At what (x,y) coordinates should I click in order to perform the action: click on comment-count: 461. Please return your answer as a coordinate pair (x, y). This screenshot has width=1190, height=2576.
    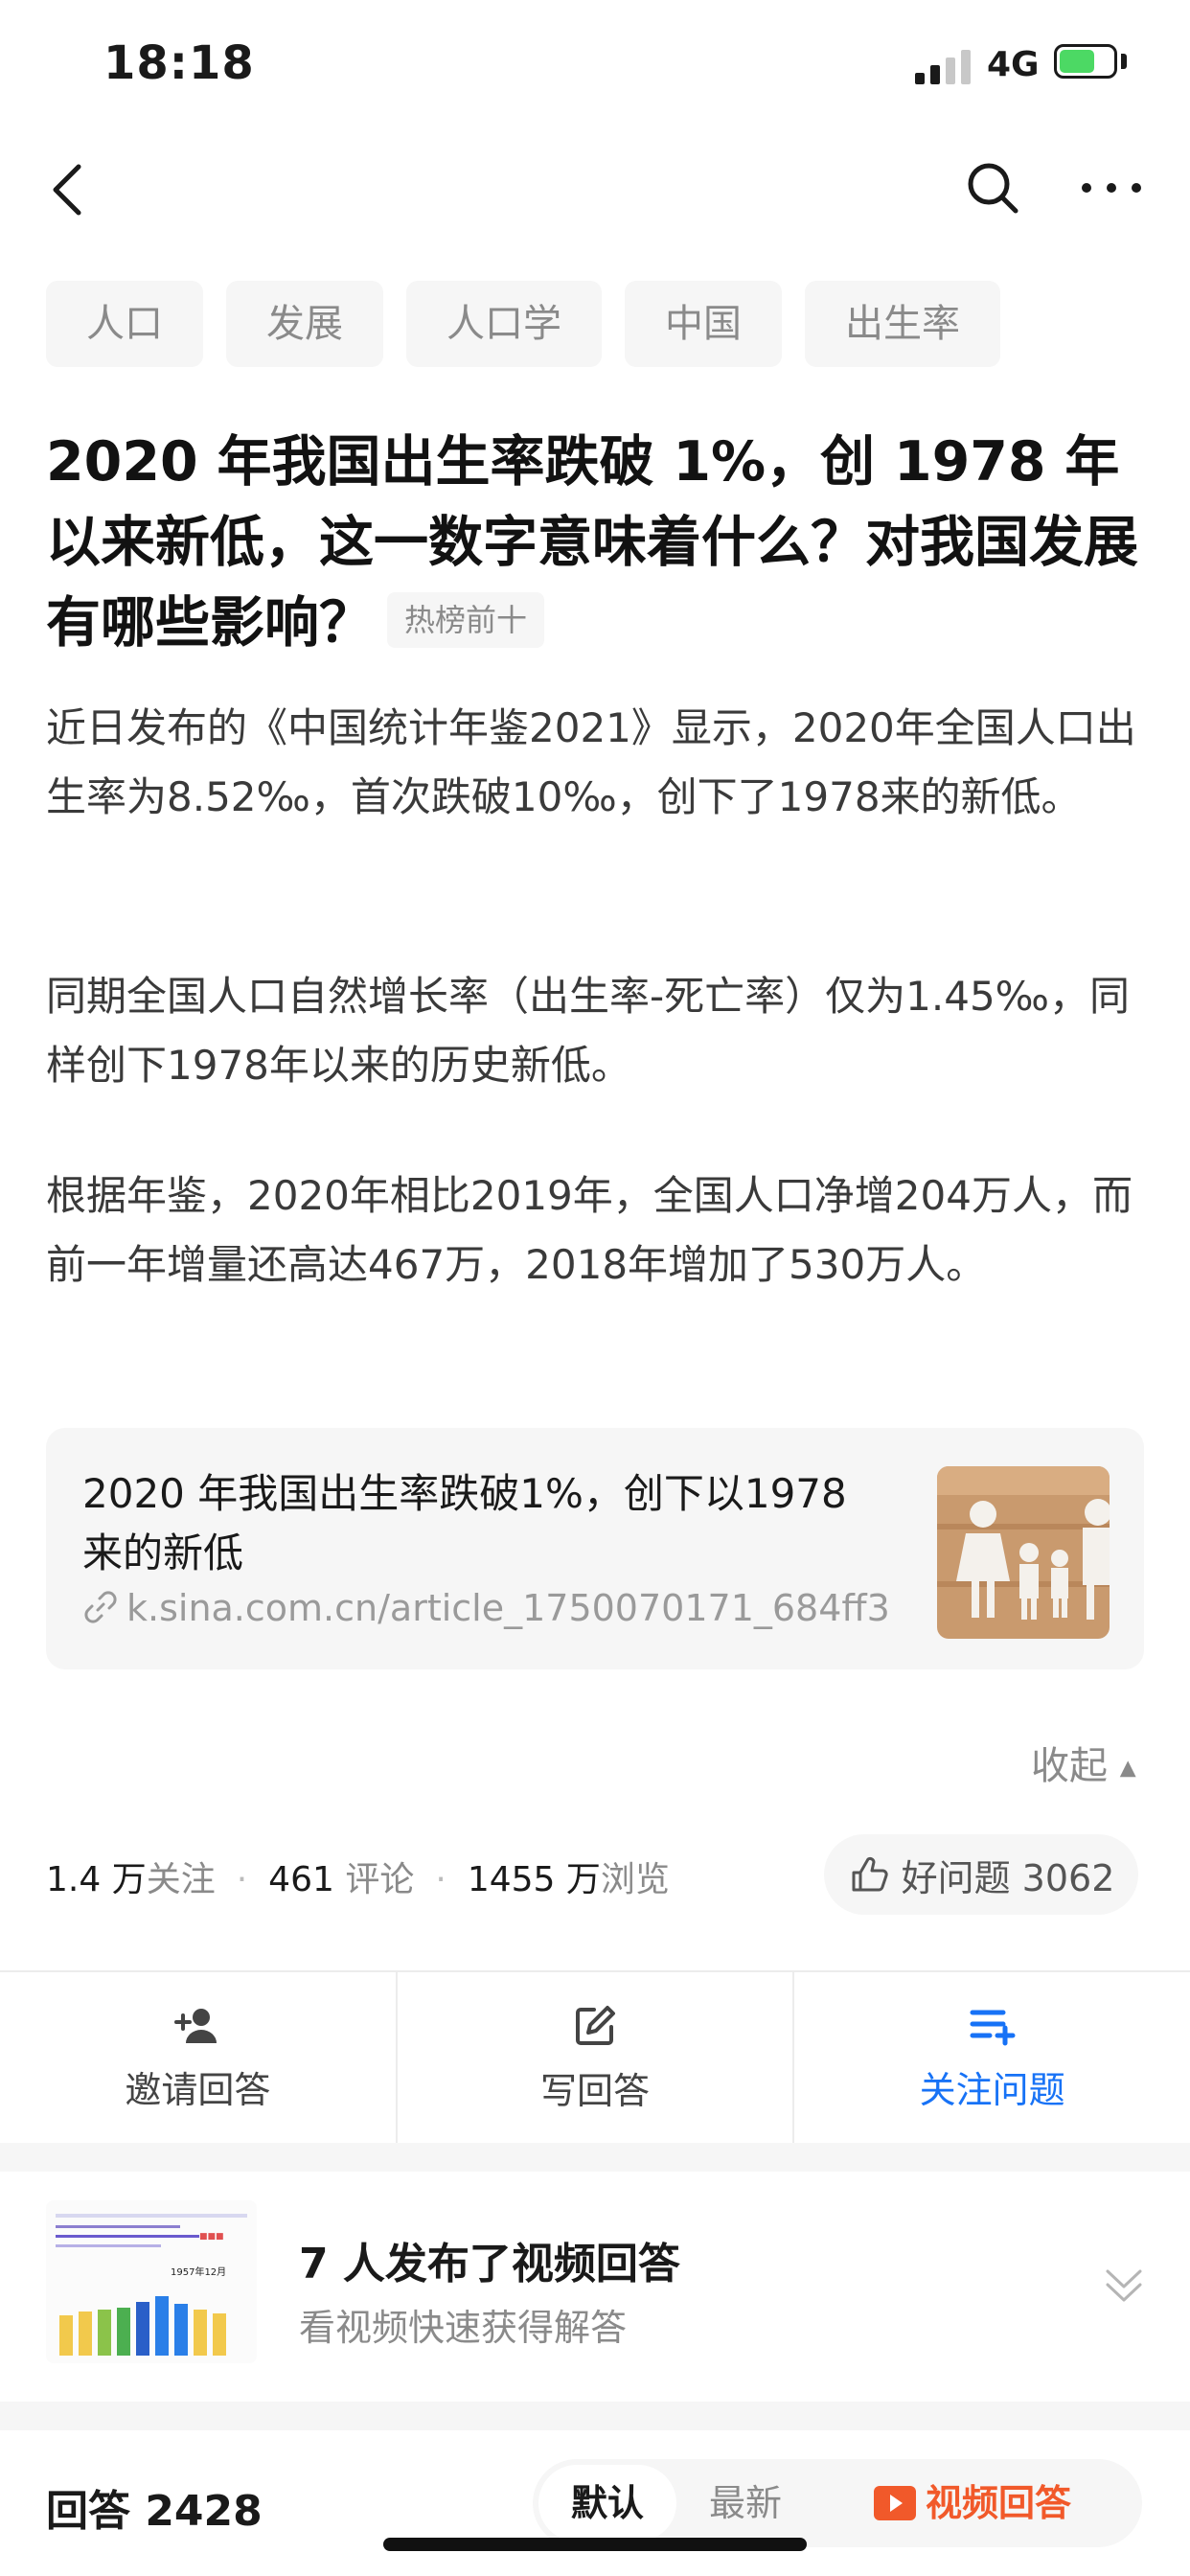
    Looking at the image, I should click on (301, 1879).